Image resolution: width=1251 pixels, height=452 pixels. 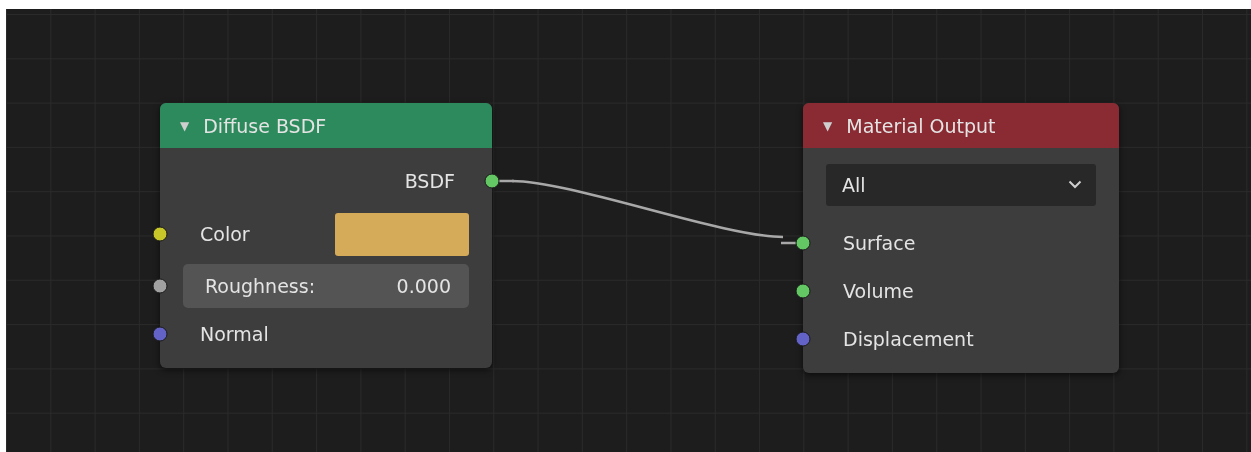 I want to click on node-header: ▼ Material Output, so click(x=961, y=125).